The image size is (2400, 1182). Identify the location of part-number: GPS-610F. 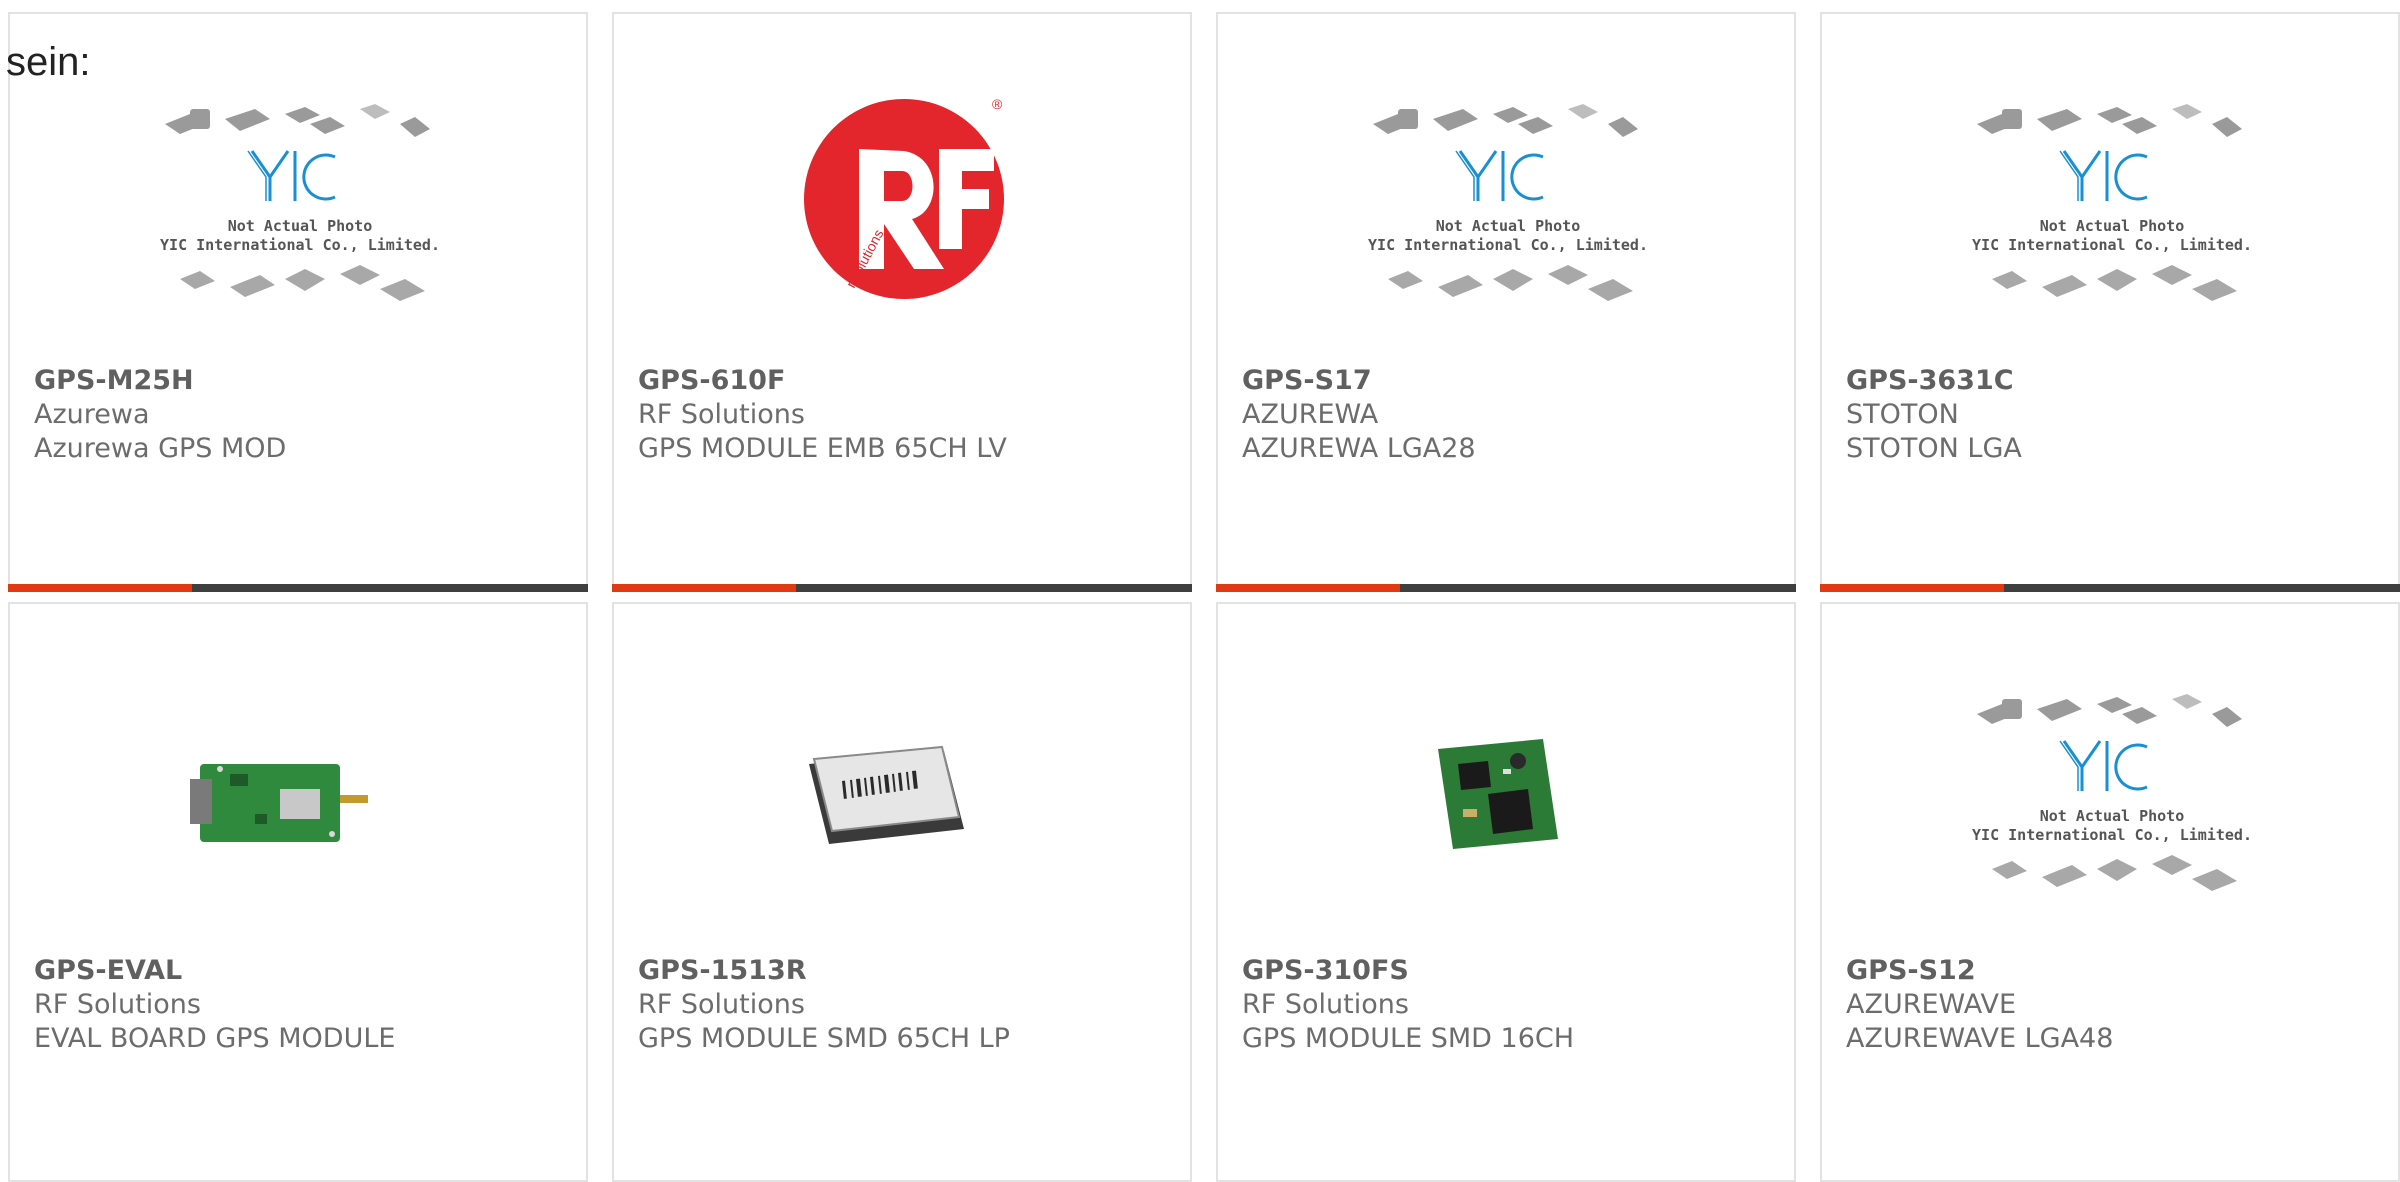
(822, 381).